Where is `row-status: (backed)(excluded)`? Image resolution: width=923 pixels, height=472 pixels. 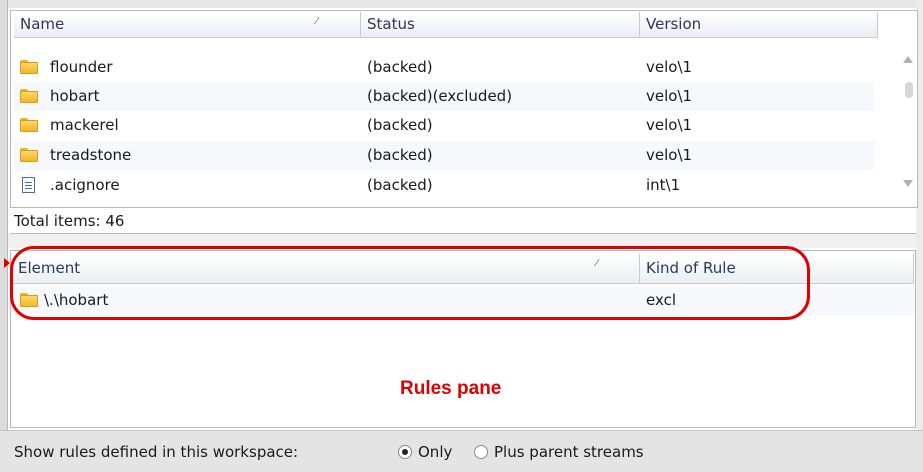
row-status: (backed)(excluded) is located at coordinates (440, 96).